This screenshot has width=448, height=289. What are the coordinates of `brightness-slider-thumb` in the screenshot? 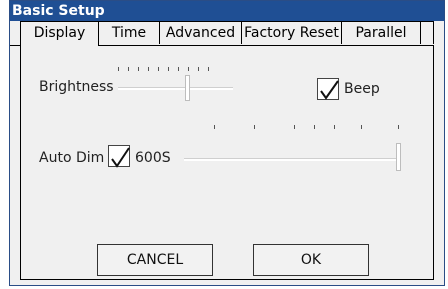 It's located at (187, 88).